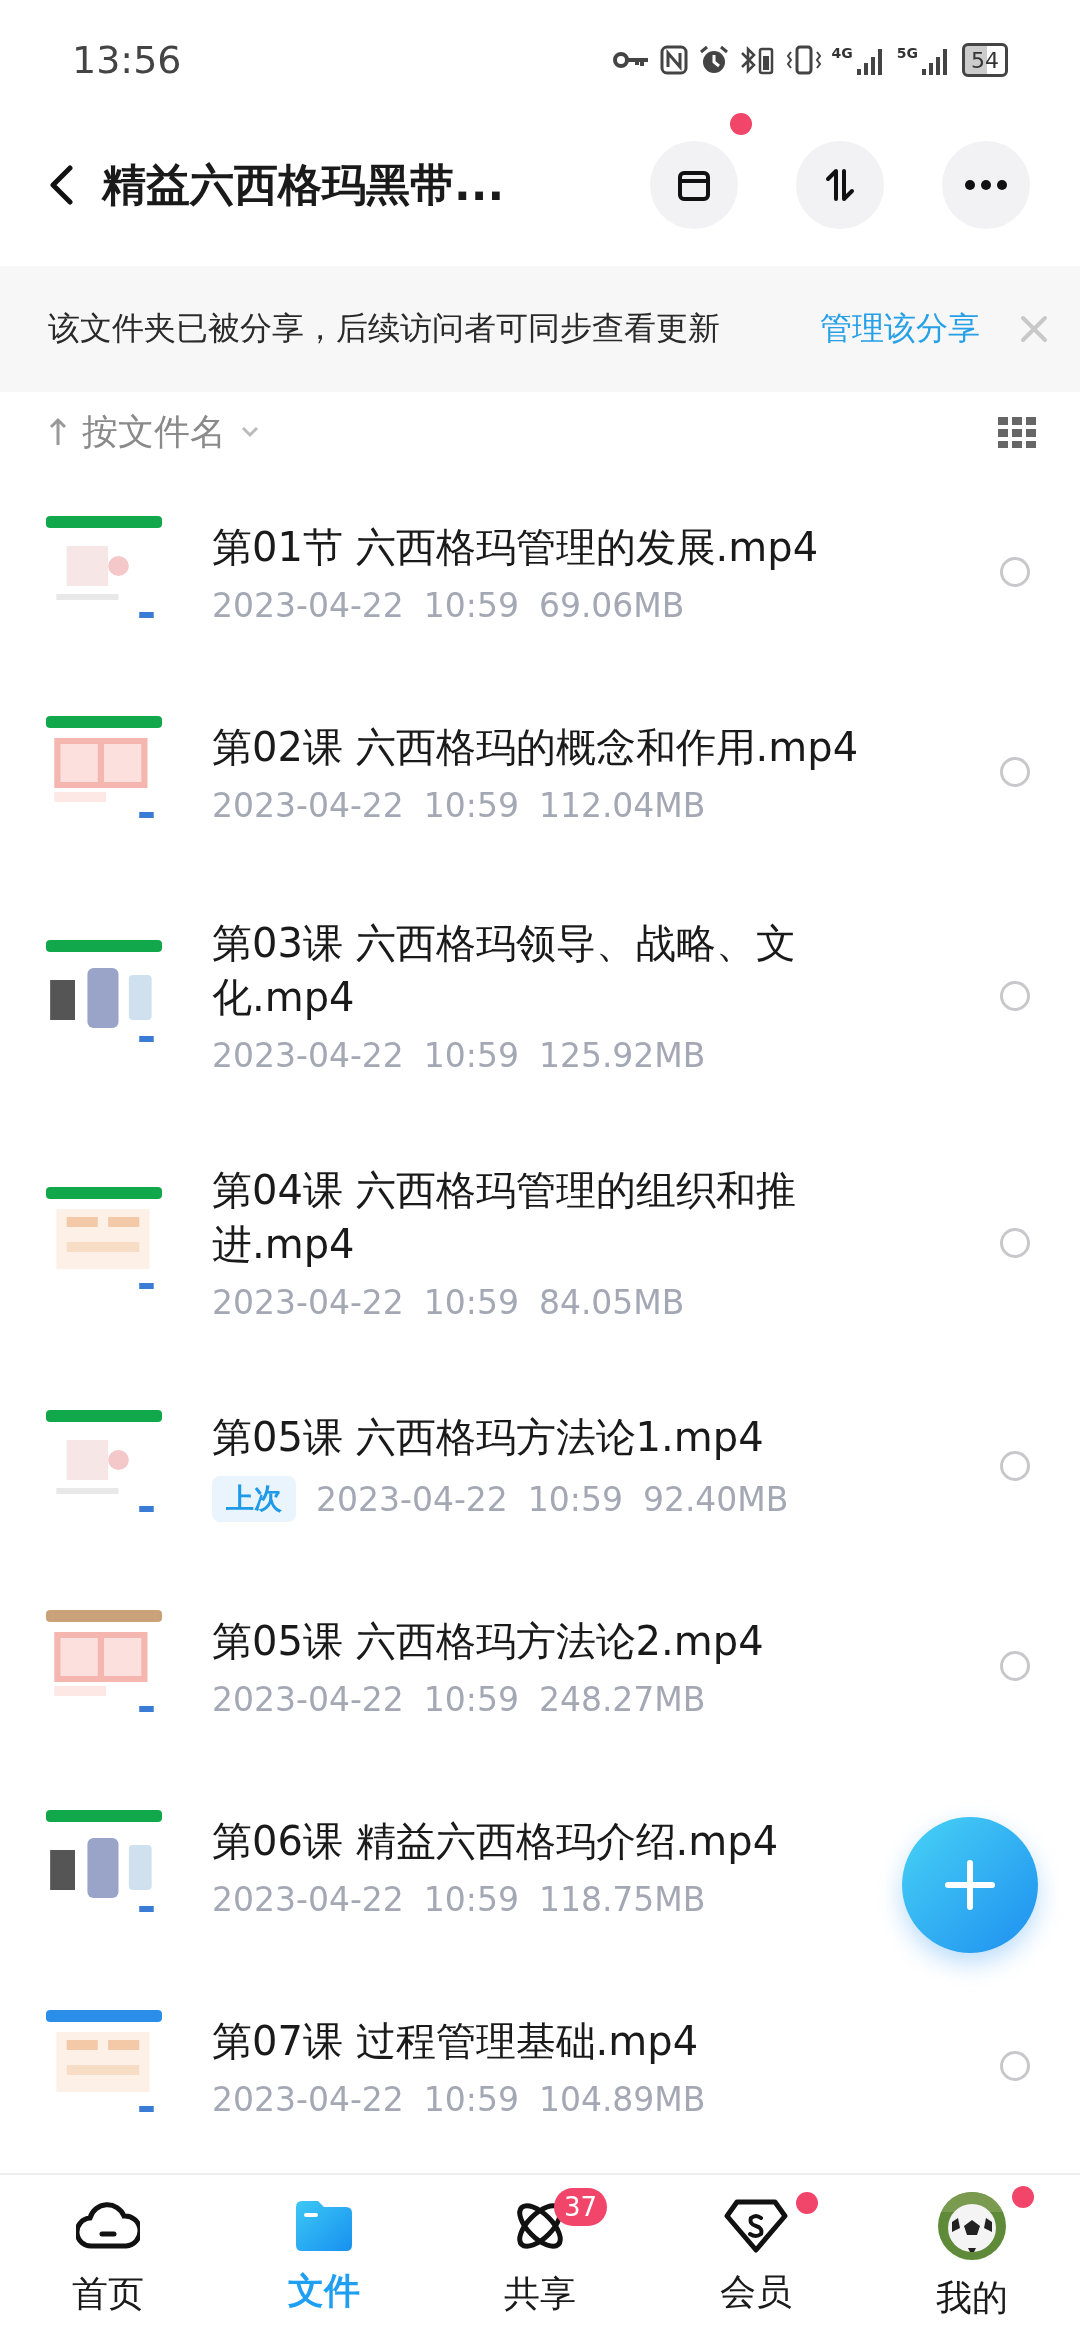  Describe the element at coordinates (803, 60) in the screenshot. I see `vibrate-icon` at that location.